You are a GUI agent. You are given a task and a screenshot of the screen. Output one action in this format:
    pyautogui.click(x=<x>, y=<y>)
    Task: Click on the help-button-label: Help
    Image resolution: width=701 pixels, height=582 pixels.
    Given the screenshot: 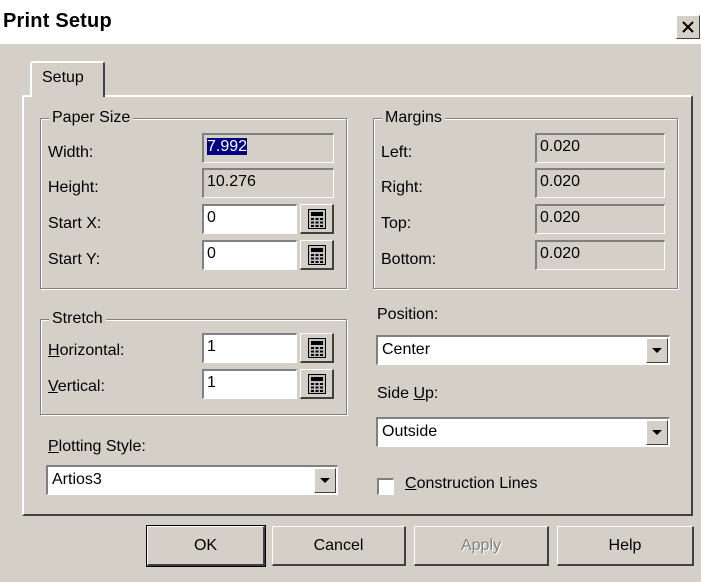 What is the action you would take?
    pyautogui.click(x=625, y=545)
    